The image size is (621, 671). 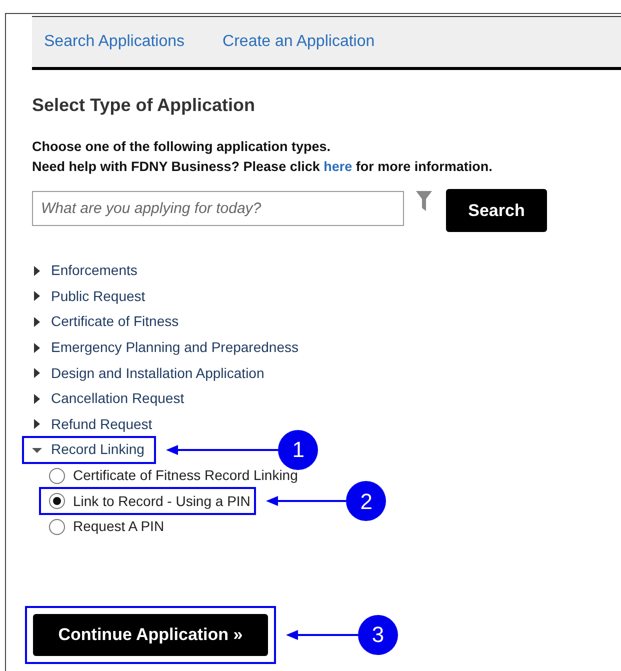 I want to click on search-button: Search, so click(x=496, y=210).